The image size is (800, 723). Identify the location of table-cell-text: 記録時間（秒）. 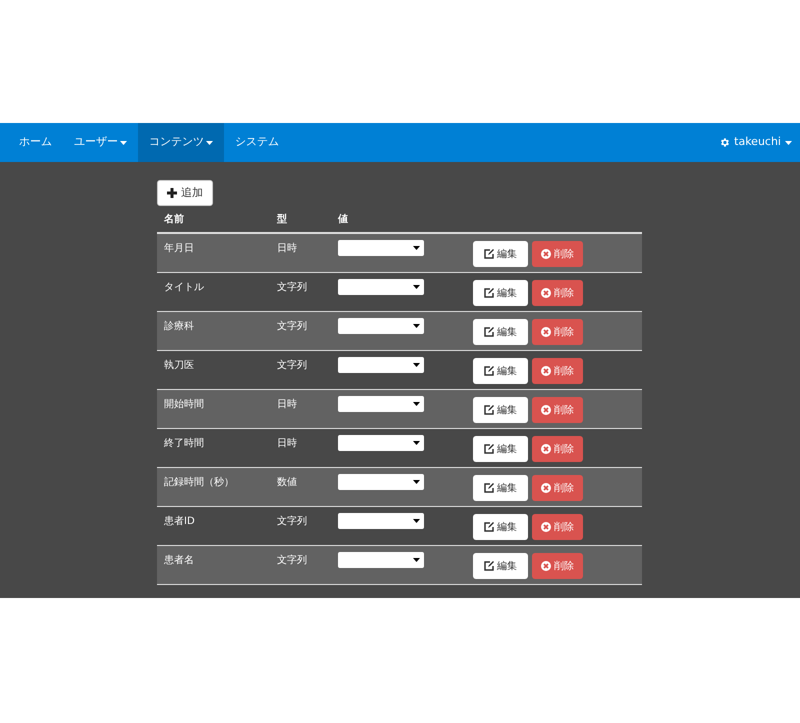
(199, 483).